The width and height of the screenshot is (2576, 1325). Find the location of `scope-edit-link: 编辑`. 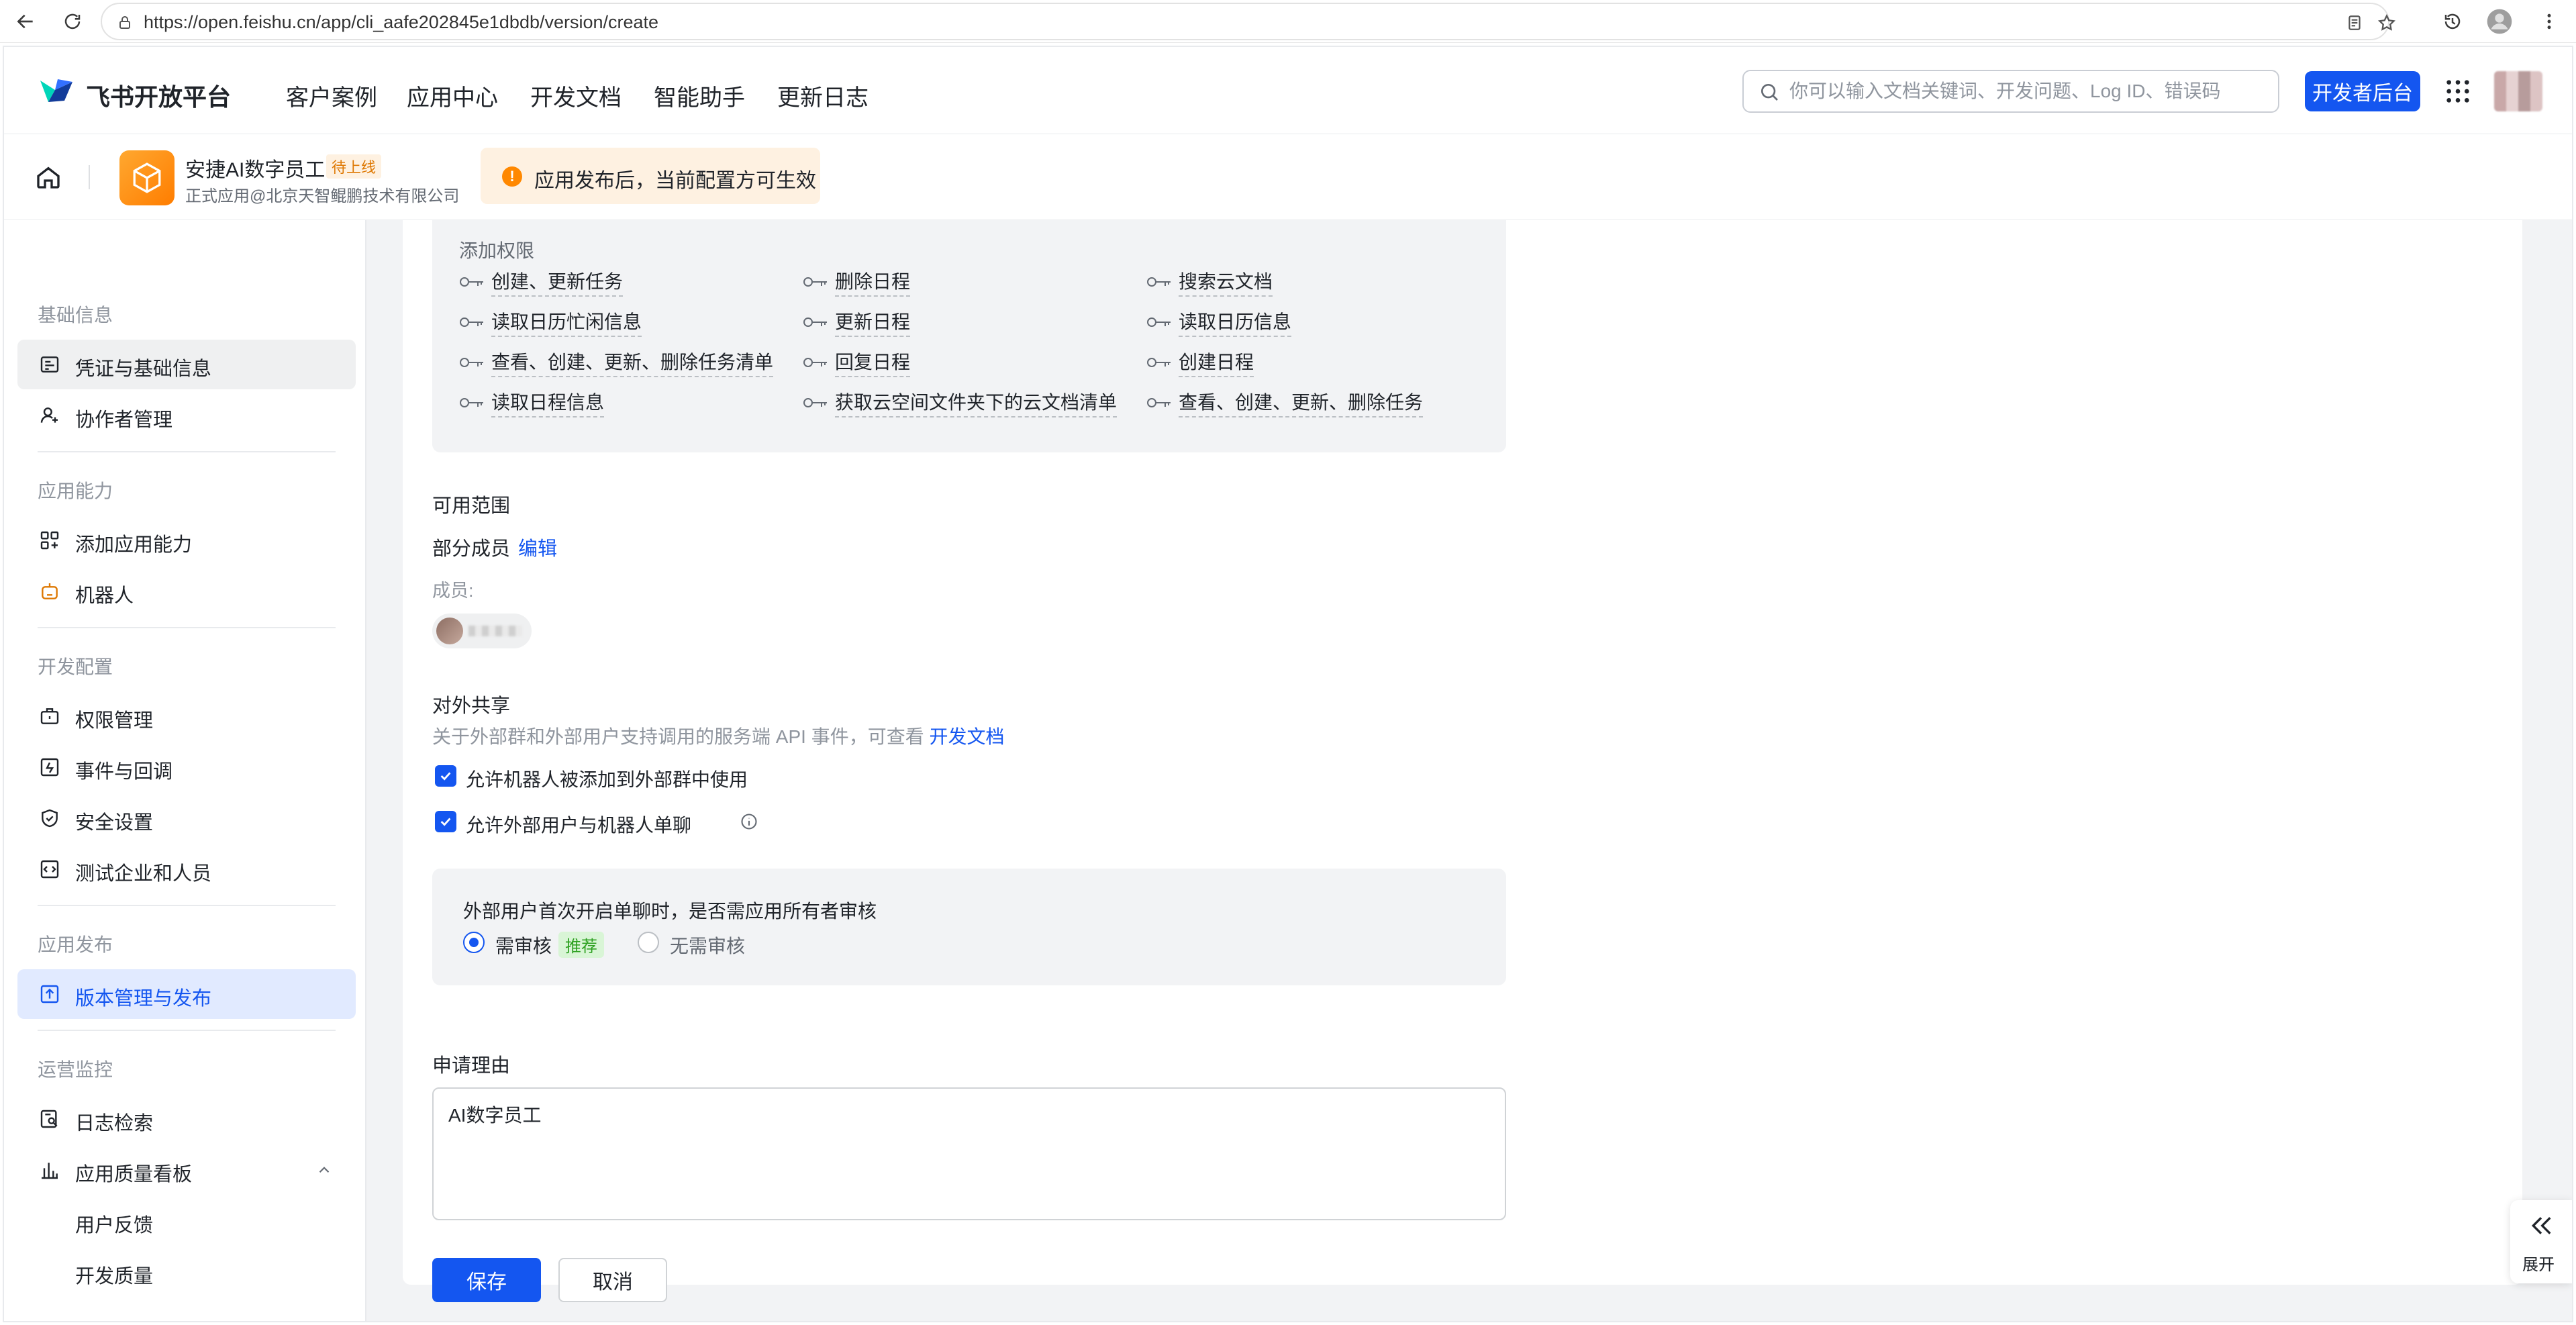

scope-edit-link: 编辑 is located at coordinates (537, 547).